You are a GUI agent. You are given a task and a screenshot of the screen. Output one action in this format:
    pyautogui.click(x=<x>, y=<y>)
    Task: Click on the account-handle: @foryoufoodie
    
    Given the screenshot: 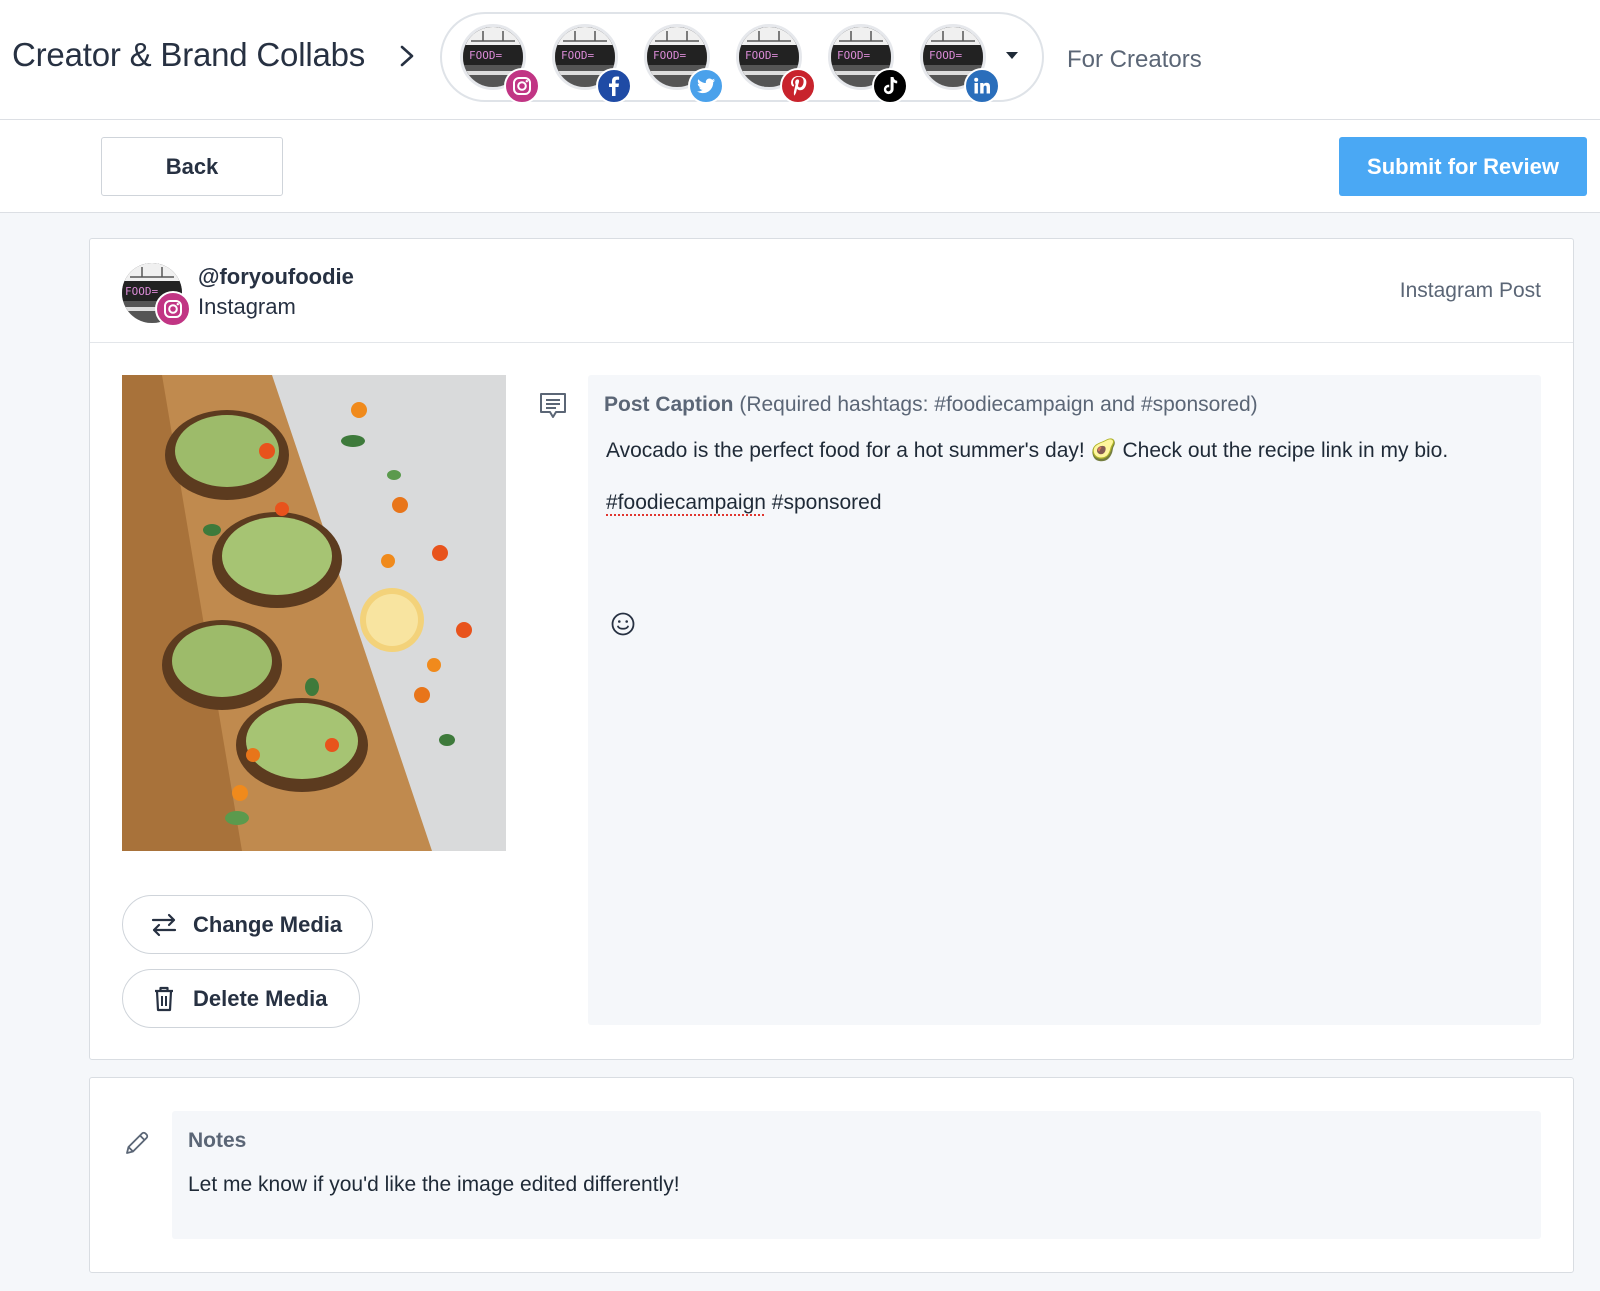 What is the action you would take?
    pyautogui.click(x=276, y=276)
    